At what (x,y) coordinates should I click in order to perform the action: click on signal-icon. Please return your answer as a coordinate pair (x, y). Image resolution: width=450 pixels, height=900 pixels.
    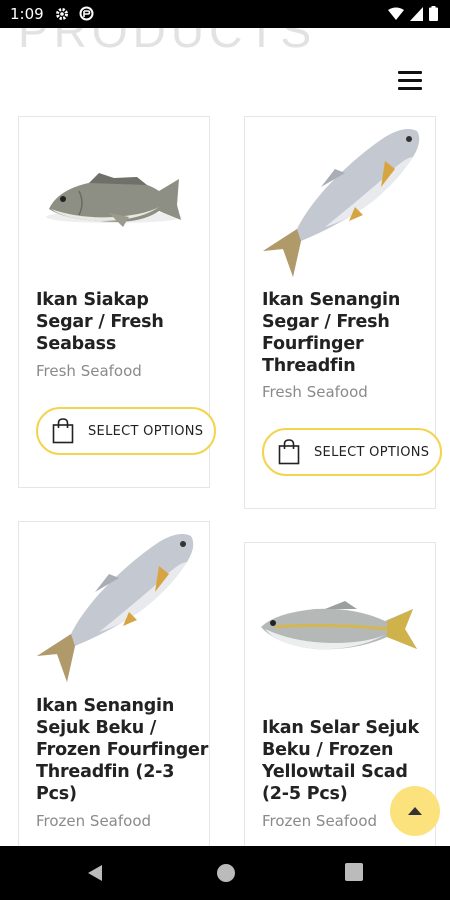
    Looking at the image, I should click on (416, 13).